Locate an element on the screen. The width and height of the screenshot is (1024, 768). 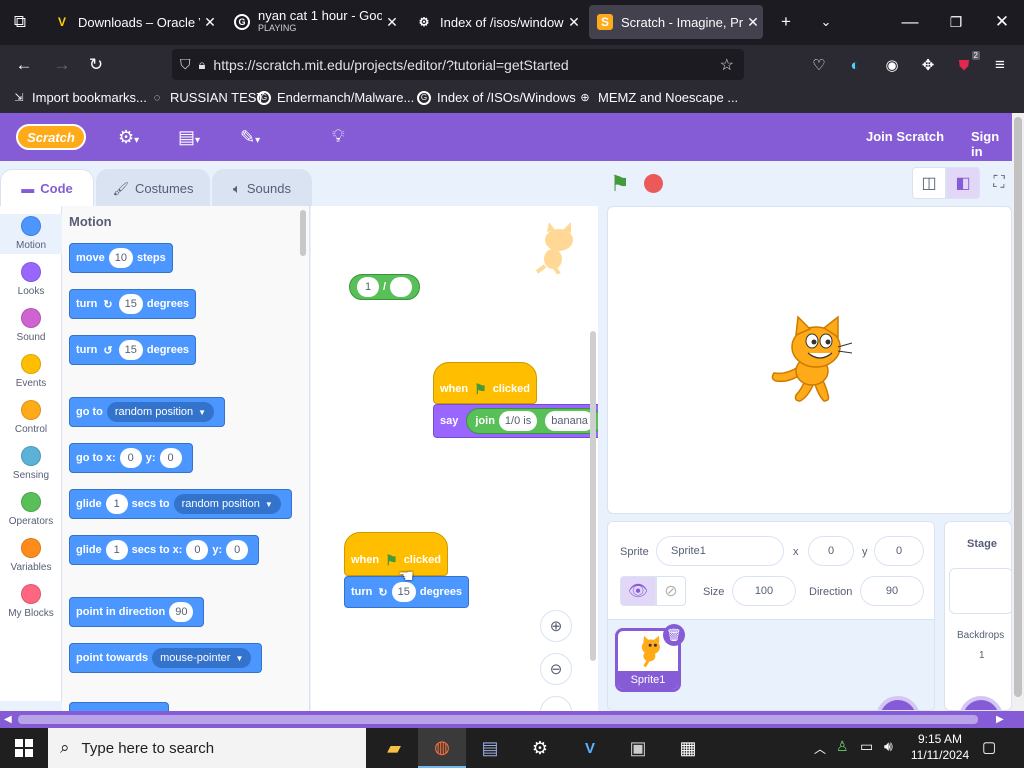
category-events: Events is located at coordinates (31, 371).